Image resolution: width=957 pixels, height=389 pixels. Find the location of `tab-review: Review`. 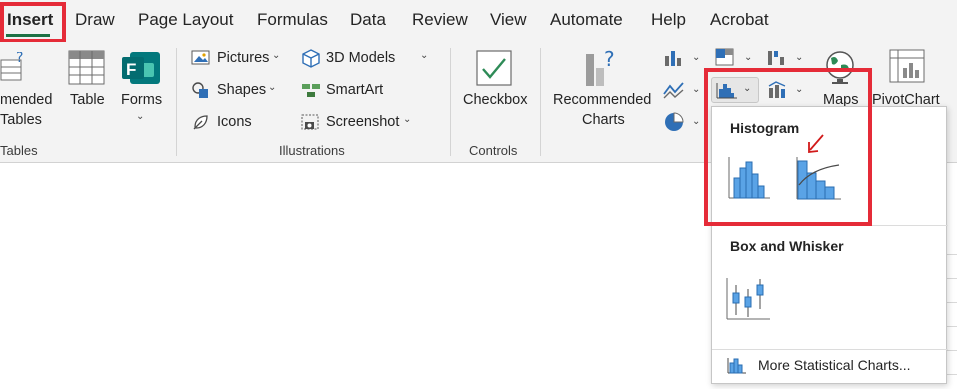

tab-review: Review is located at coordinates (440, 20).